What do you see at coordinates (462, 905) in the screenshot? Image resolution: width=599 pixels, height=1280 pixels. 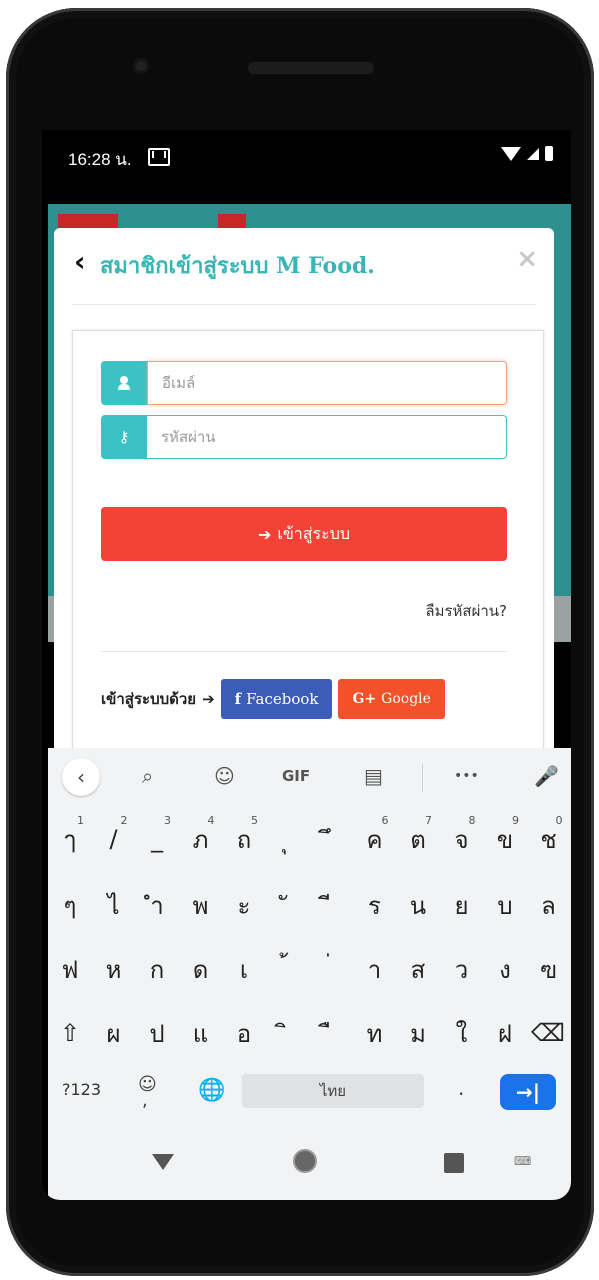 I see `key: ย` at bounding box center [462, 905].